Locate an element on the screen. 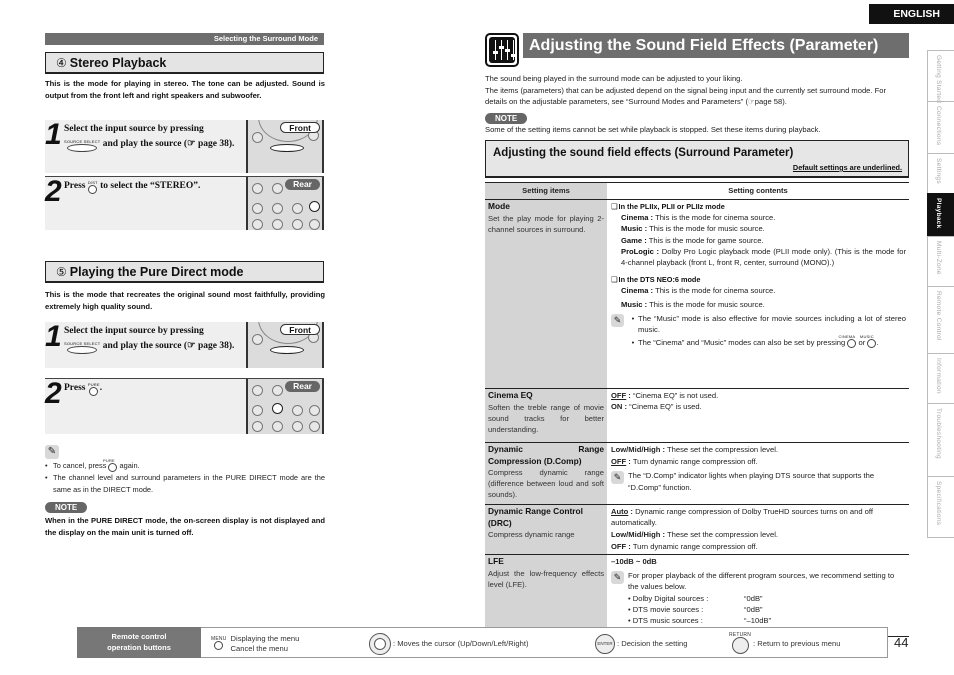 This screenshot has height=675, width=954. enter-button-icon: ENTER is located at coordinates (605, 643).